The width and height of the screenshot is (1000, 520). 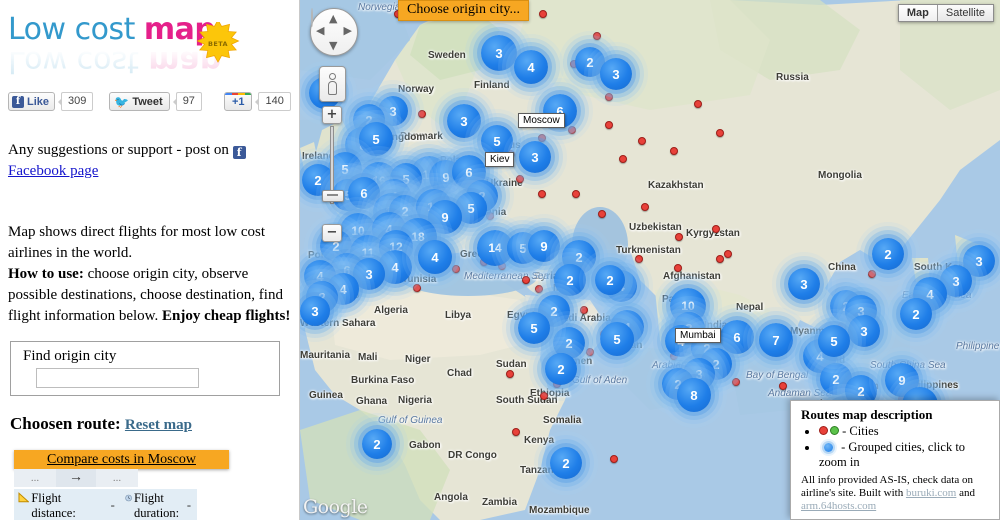 I want to click on pan-right-icon: ▶, so click(x=348, y=30).